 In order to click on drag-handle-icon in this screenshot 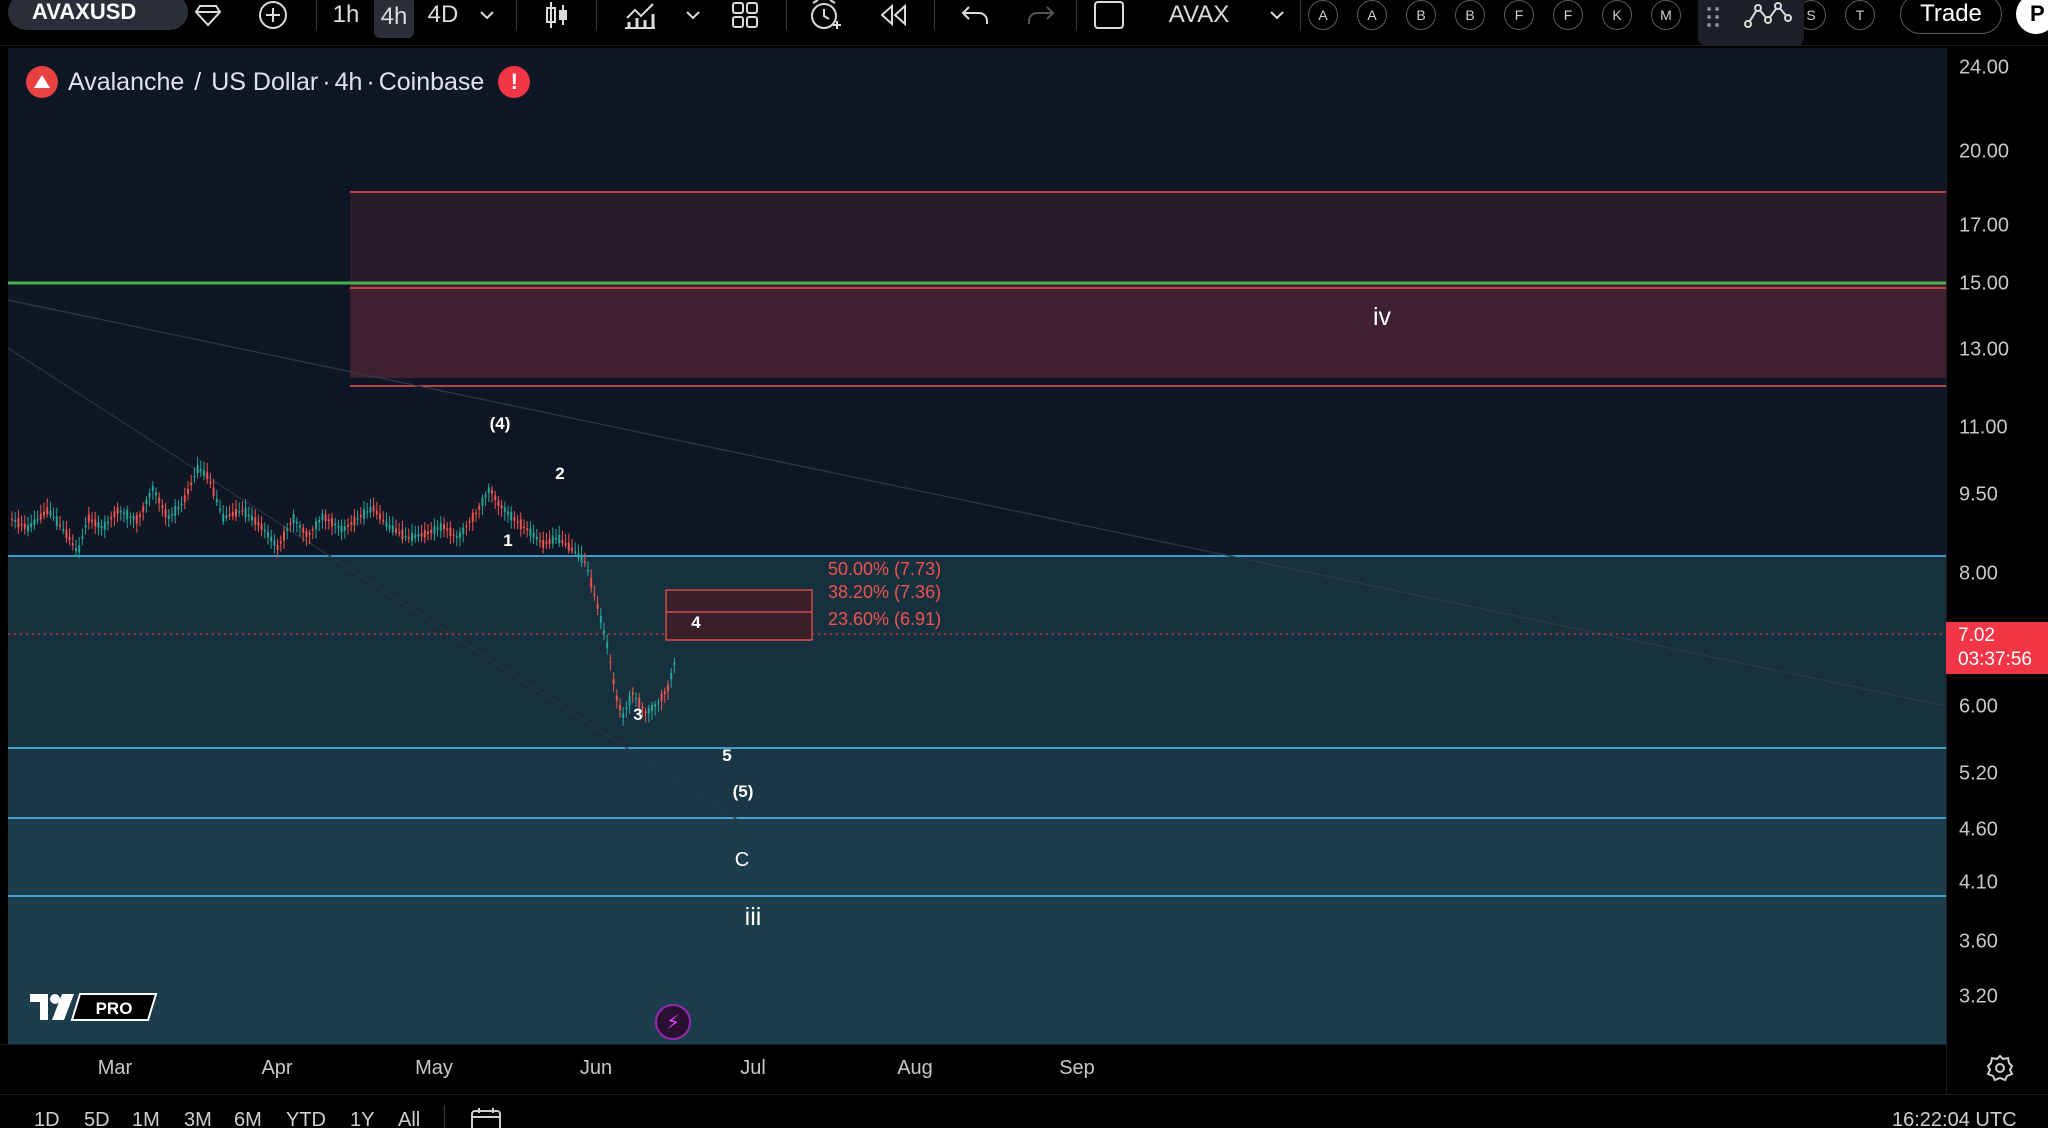, I will do `click(1713, 17)`.